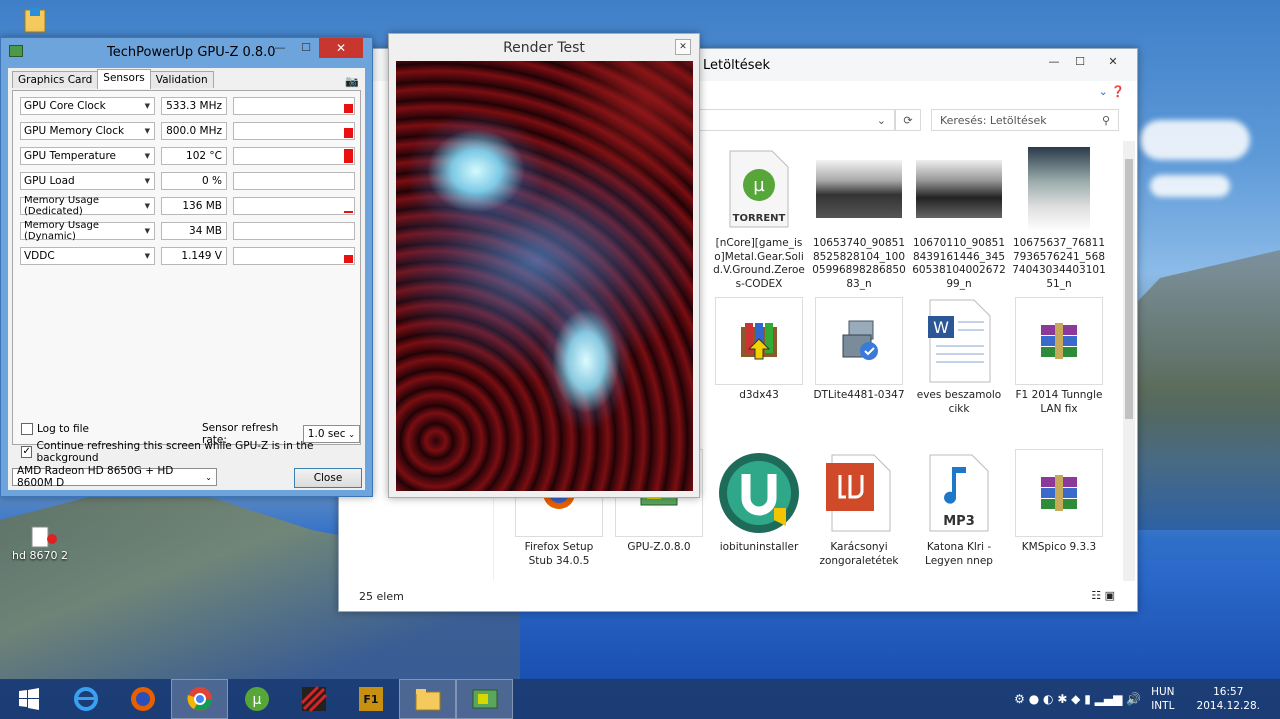  Describe the element at coordinates (559, 554) in the screenshot. I see `file-name: Firefox Setup Stub 34.0.5` at that location.